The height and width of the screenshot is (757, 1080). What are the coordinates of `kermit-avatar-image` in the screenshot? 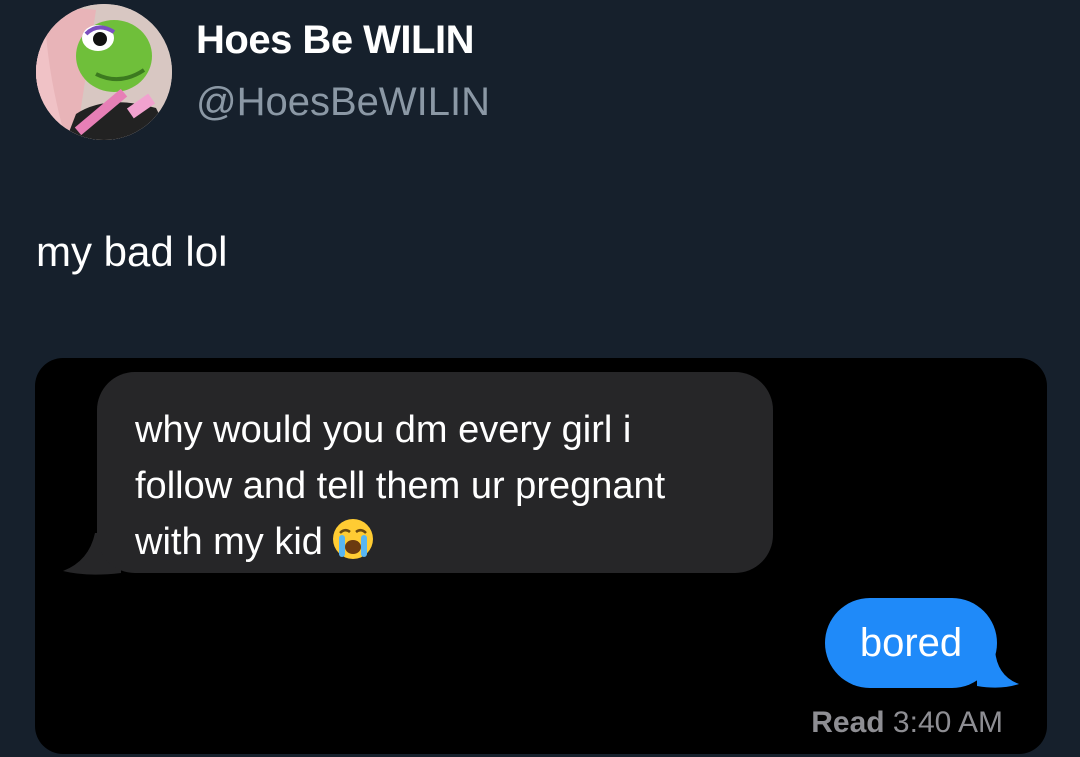 It's located at (104, 72).